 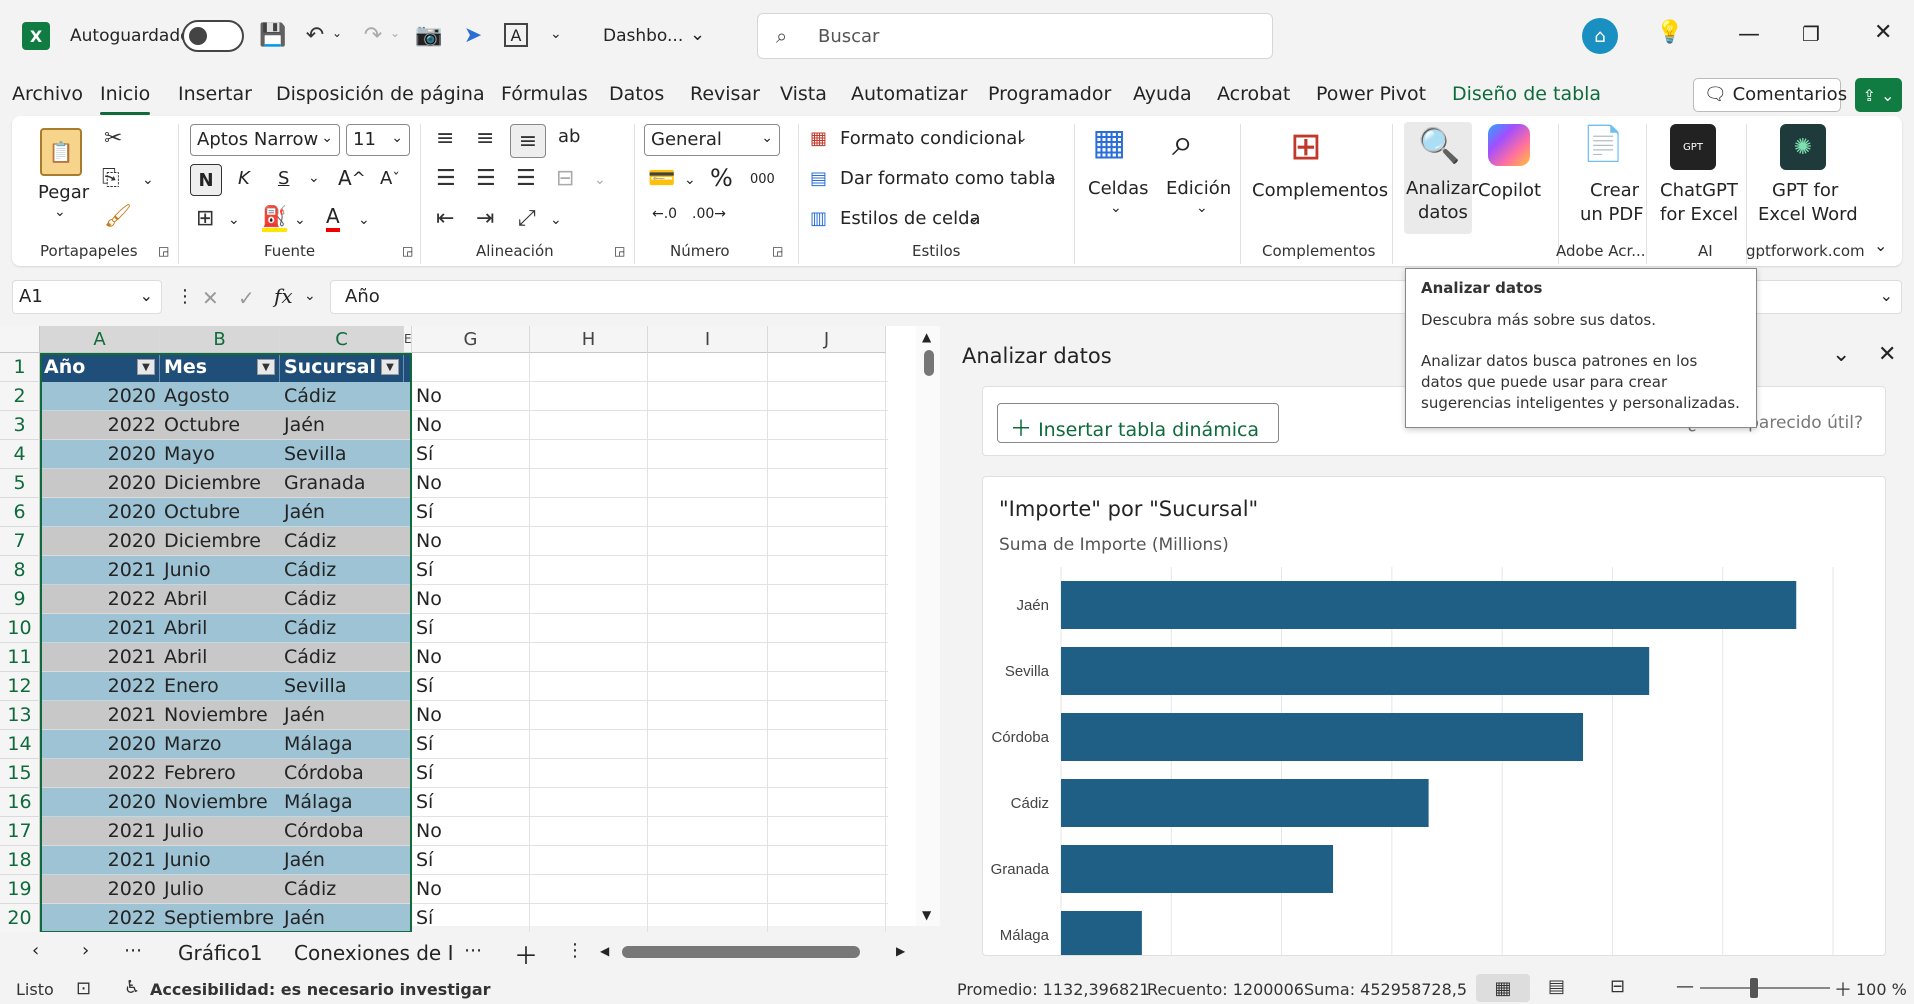 I want to click on insert-pivot-button: ＋ Insertar tabla dinámica, so click(x=1138, y=423).